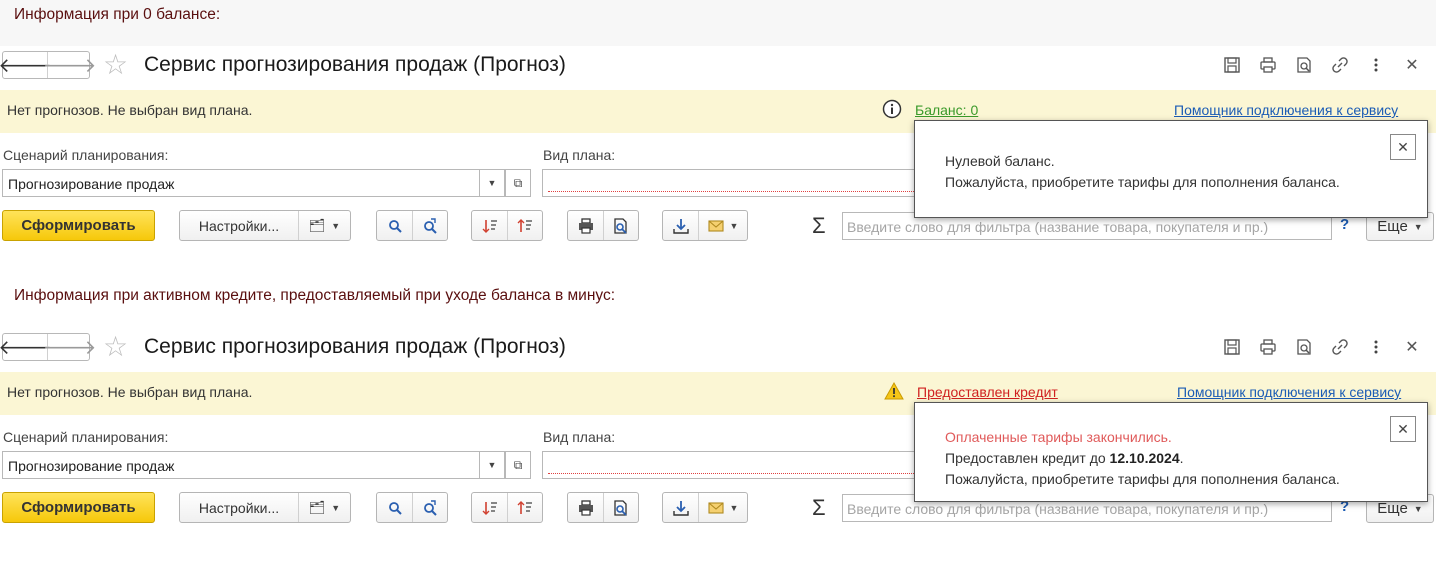 The width and height of the screenshot is (1436, 578). What do you see at coordinates (987, 392) in the screenshot?
I see `status-link: Предоставлен кредит` at bounding box center [987, 392].